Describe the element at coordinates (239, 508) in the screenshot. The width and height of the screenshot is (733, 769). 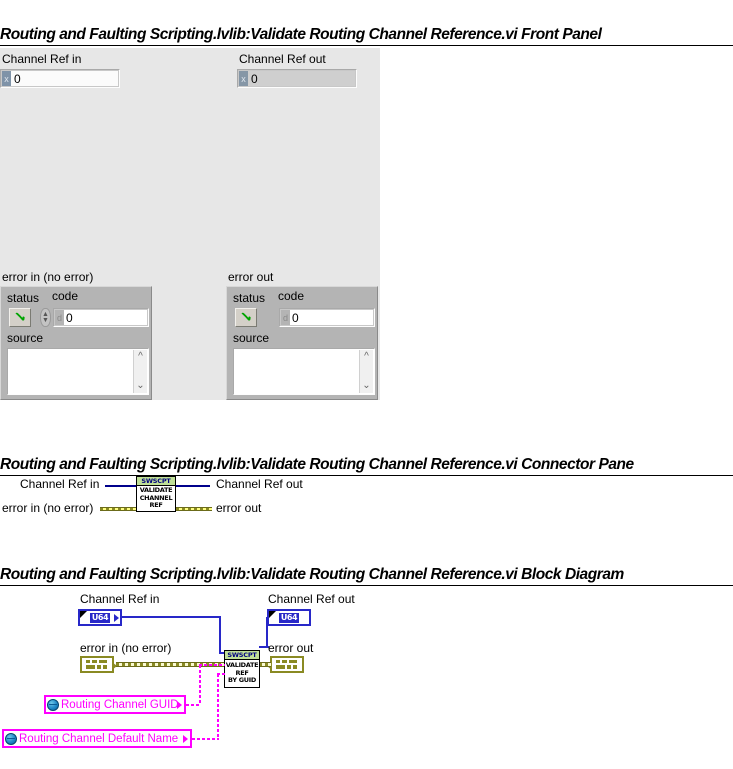
I see `cp-error-out-label: error out` at that location.